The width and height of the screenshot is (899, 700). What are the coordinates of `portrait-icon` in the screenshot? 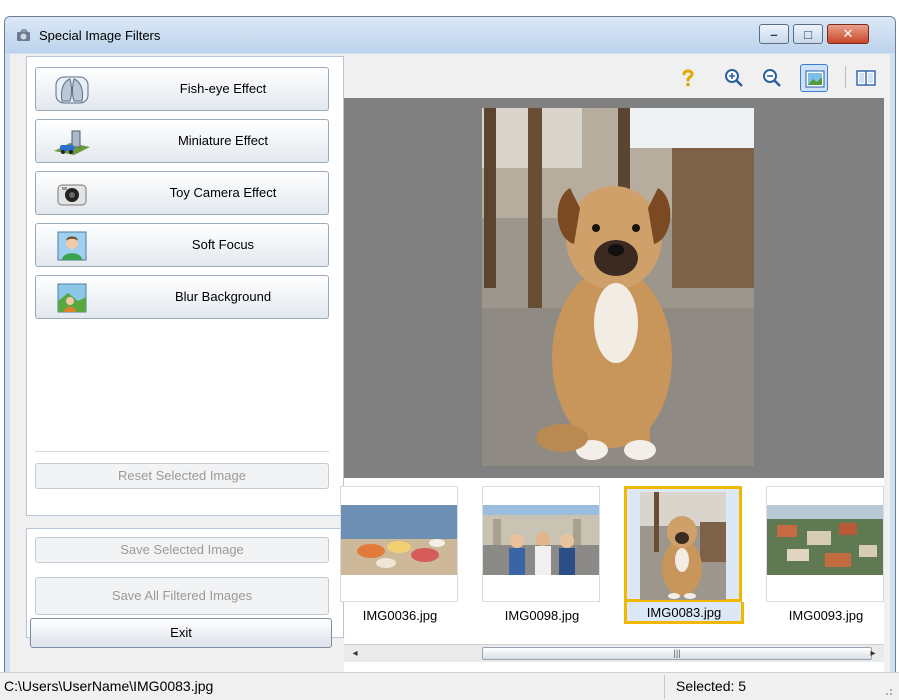 It's located at (72, 246).